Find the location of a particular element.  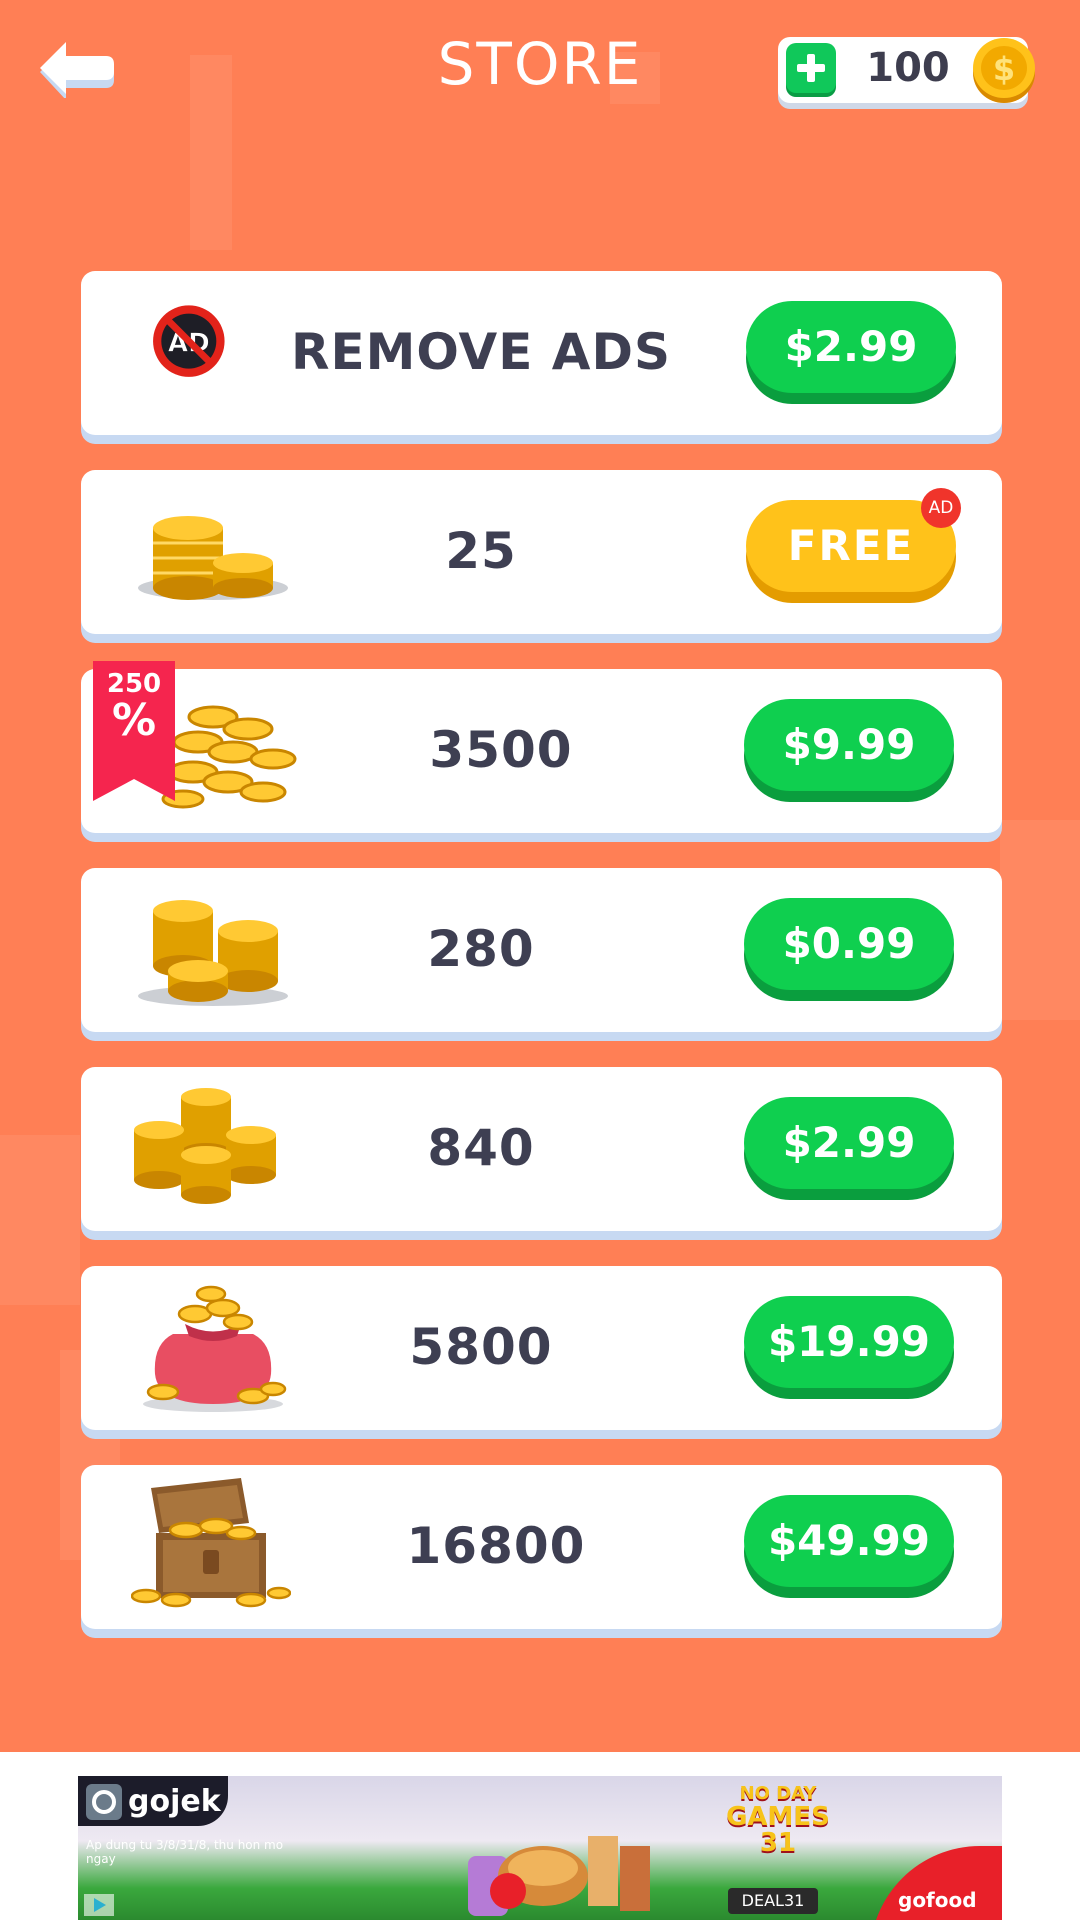

plus-icon-vertical is located at coordinates (811, 68).